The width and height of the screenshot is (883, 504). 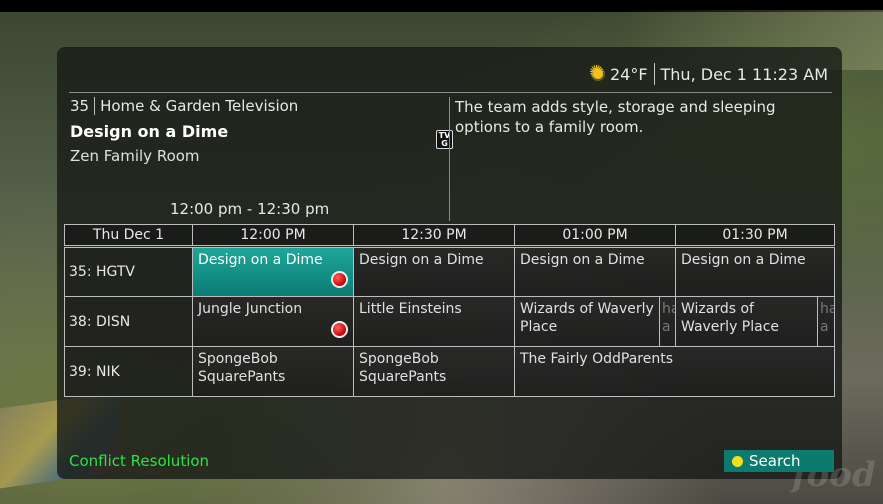 I want to click on program-time-range: 12:00 pm - 12:30 pm, so click(x=250, y=209).